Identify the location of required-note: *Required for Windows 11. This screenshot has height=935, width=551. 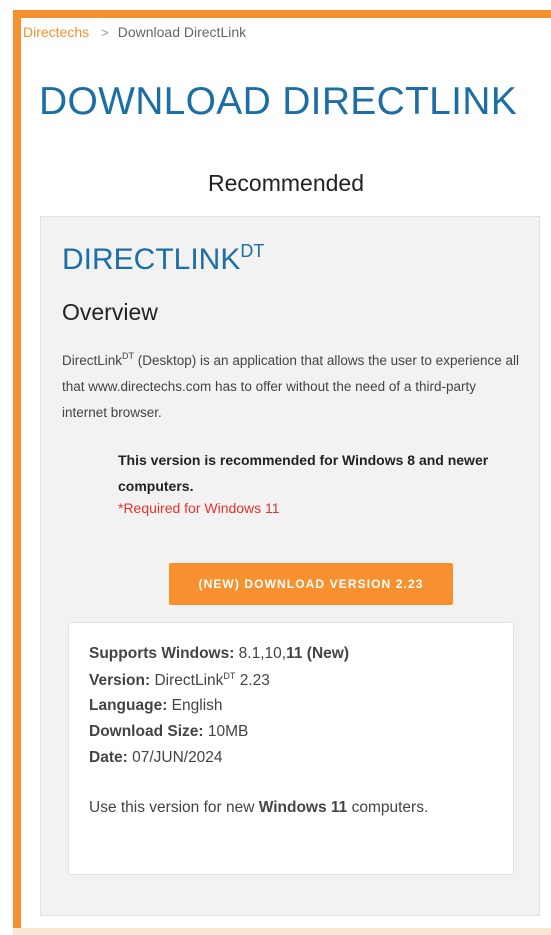
(199, 508).